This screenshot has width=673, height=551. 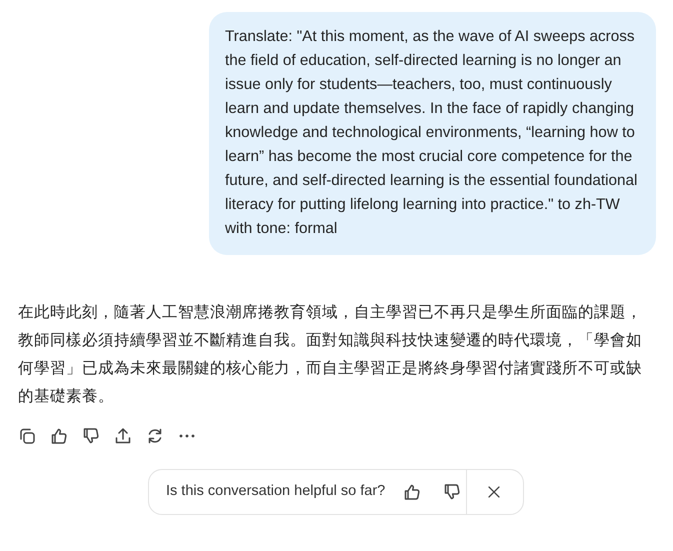 I want to click on feedback-question: Is this conversation helpful so far?, so click(x=275, y=492).